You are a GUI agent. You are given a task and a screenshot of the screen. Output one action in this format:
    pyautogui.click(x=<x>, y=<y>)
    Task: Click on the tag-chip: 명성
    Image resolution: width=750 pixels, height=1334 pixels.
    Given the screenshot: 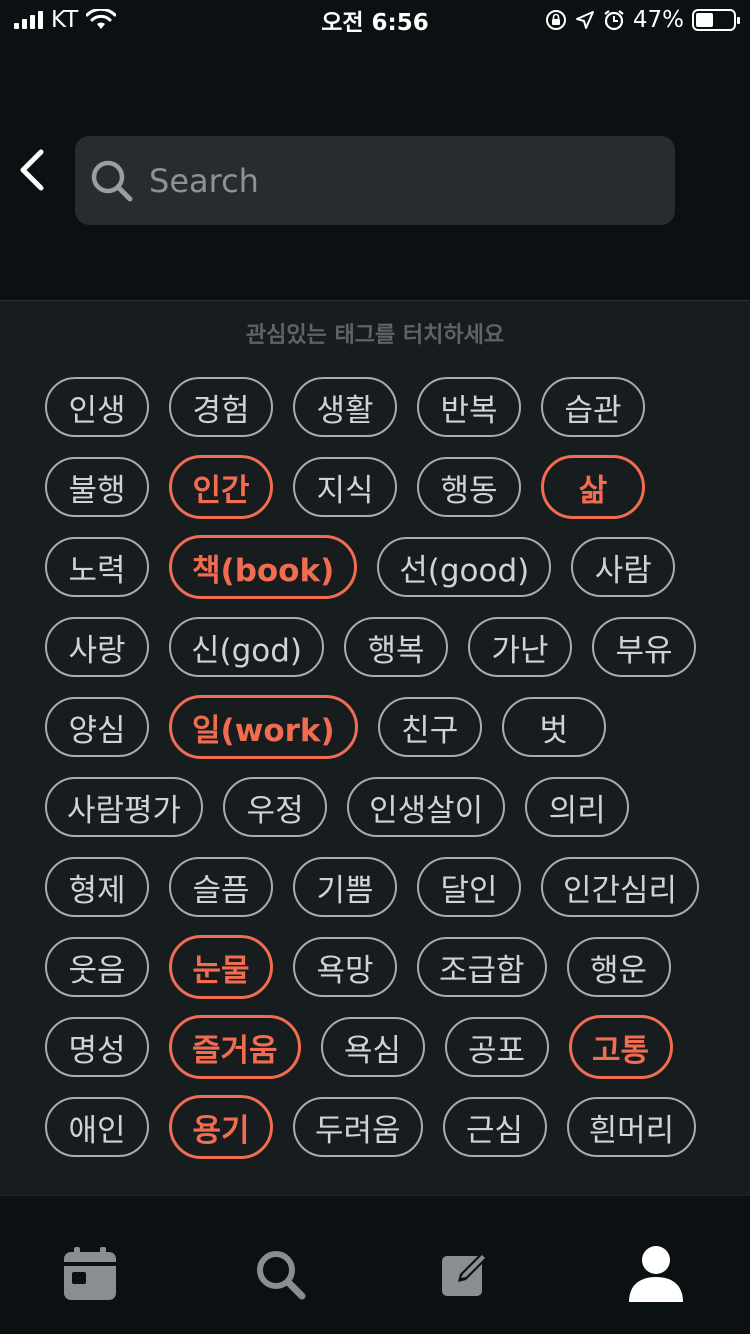 What is the action you would take?
    pyautogui.click(x=97, y=1047)
    